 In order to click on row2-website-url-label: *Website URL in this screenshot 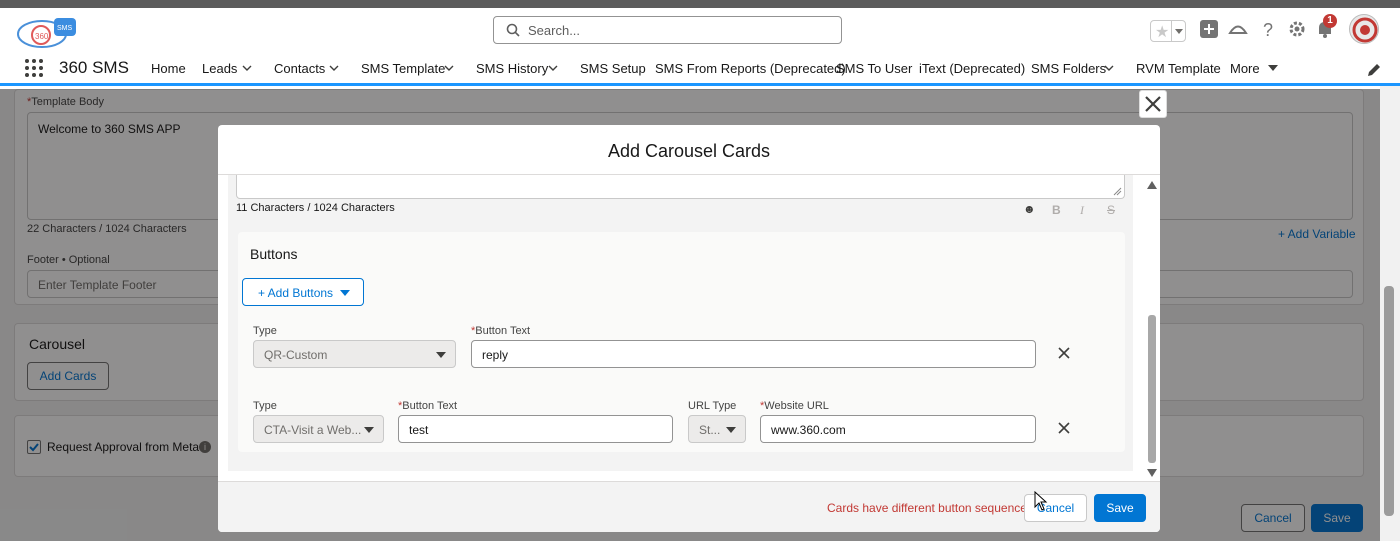, I will do `click(794, 406)`.